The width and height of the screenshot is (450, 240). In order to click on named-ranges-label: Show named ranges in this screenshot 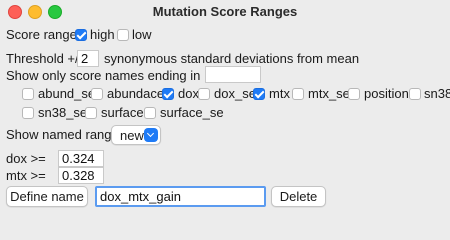, I will do `click(66, 134)`.